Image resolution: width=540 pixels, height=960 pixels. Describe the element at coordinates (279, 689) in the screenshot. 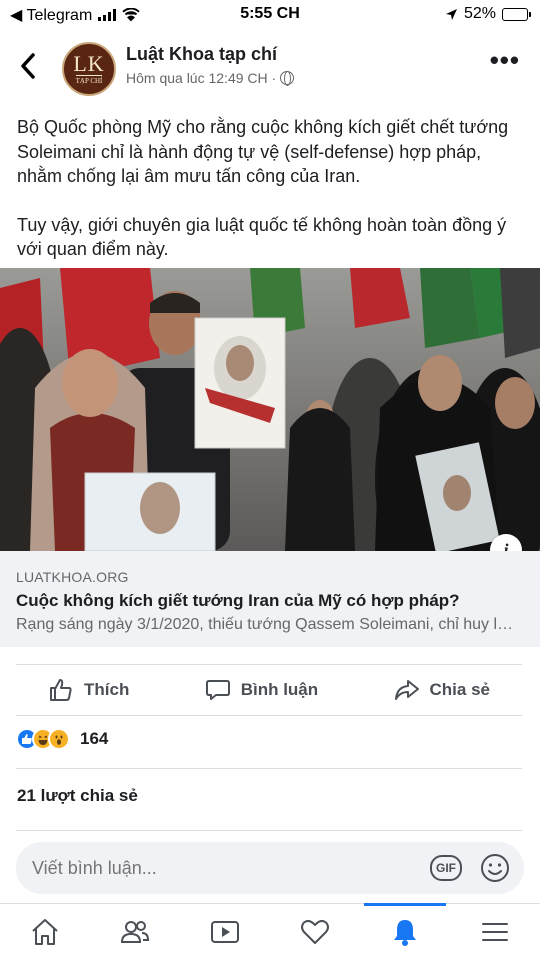

I see `comment-label: Bình luận` at that location.